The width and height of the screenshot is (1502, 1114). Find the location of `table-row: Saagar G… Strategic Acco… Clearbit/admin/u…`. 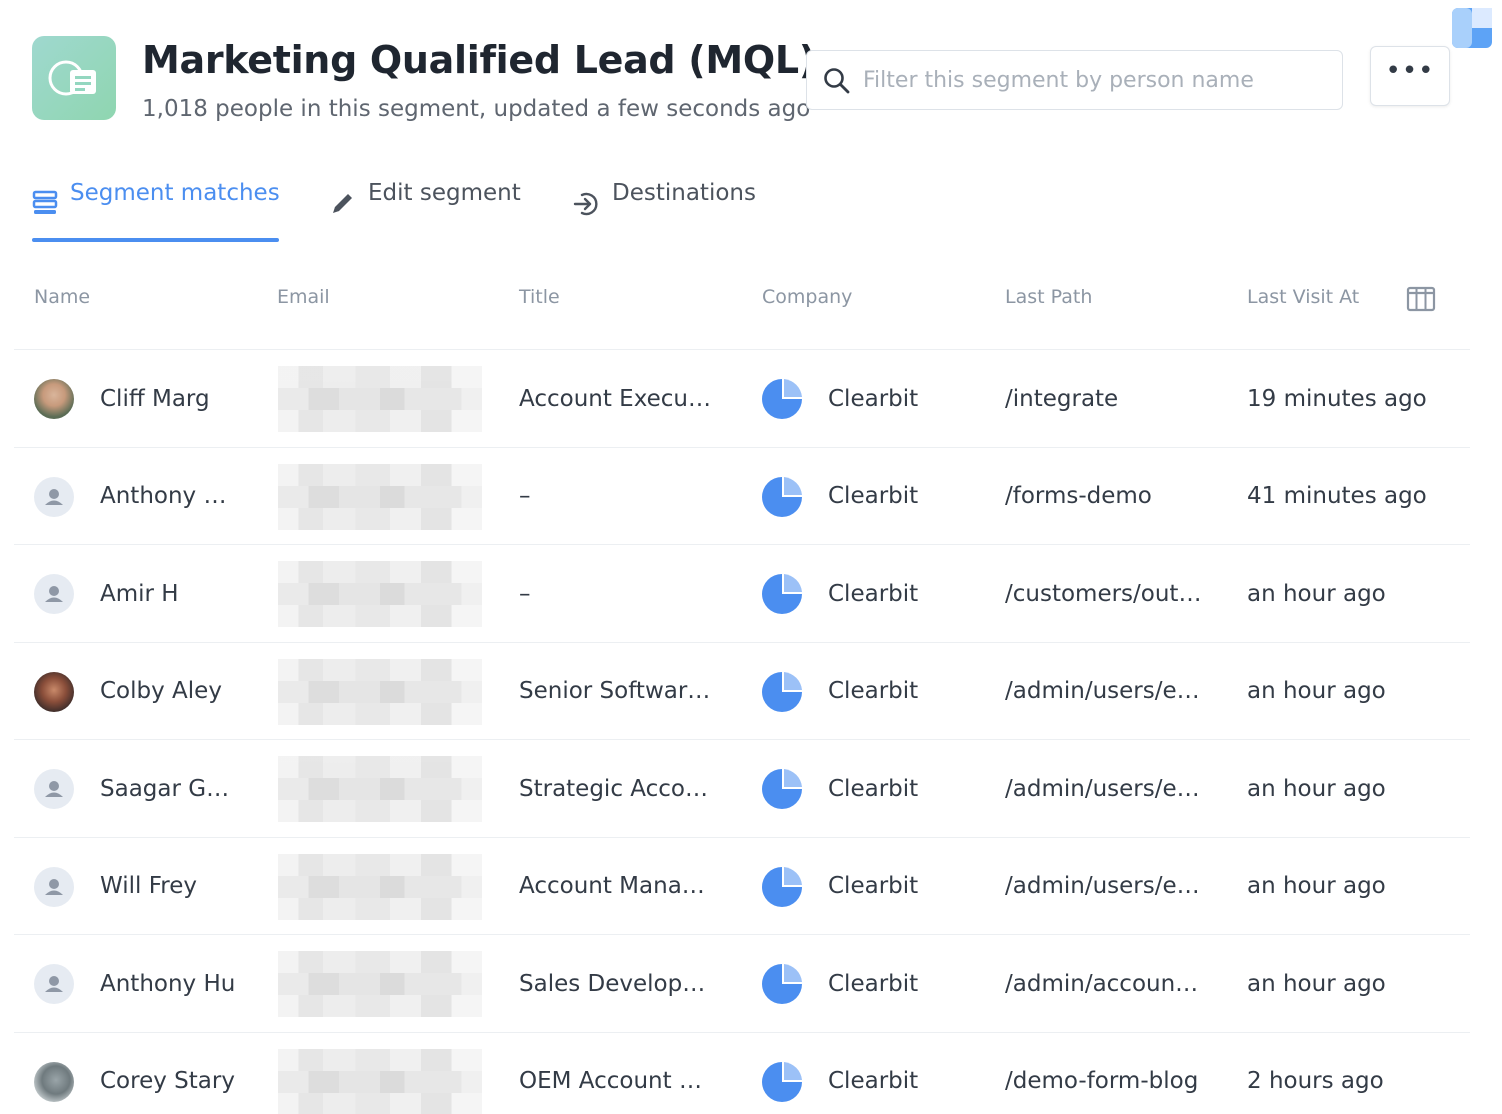

table-row: Saagar G… Strategic Acco… Clearbit/admin/u… is located at coordinates (742, 789).